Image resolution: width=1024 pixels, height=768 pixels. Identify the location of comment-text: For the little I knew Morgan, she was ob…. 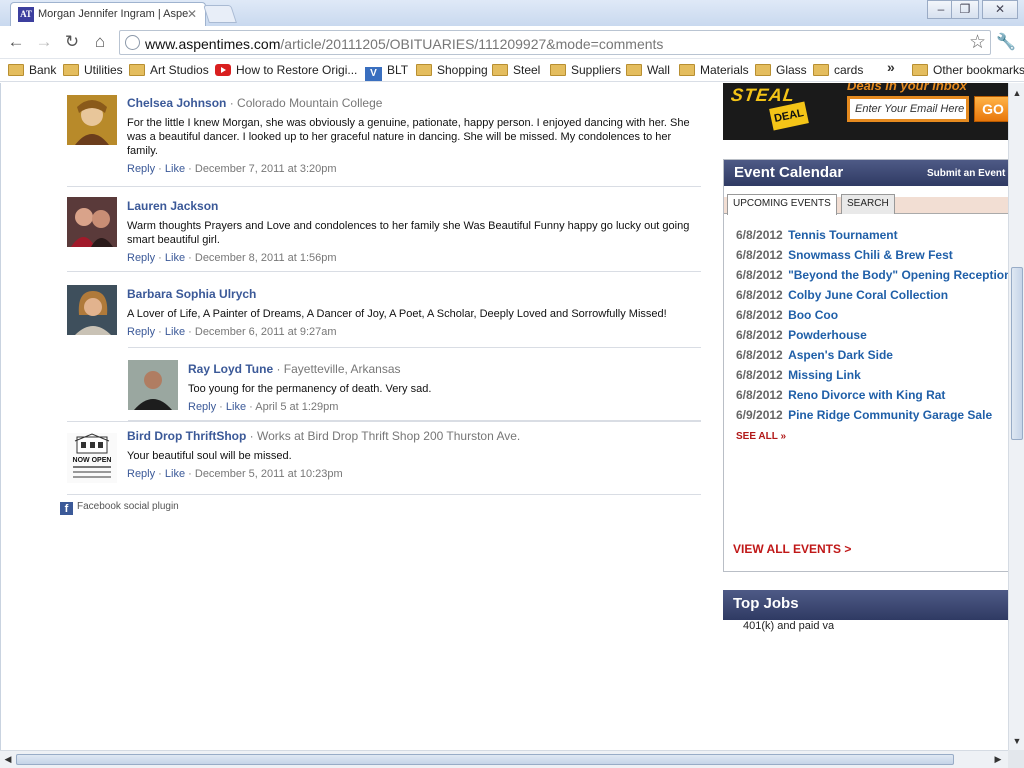
(408, 137).